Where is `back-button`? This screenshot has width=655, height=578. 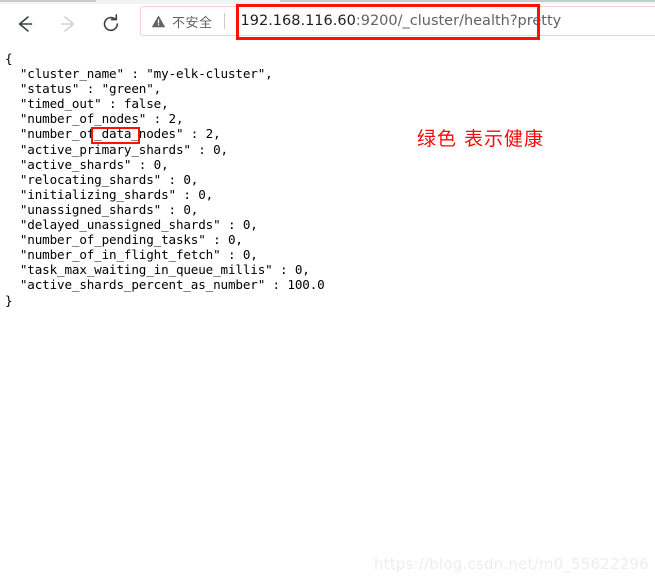
back-button is located at coordinates (25, 24).